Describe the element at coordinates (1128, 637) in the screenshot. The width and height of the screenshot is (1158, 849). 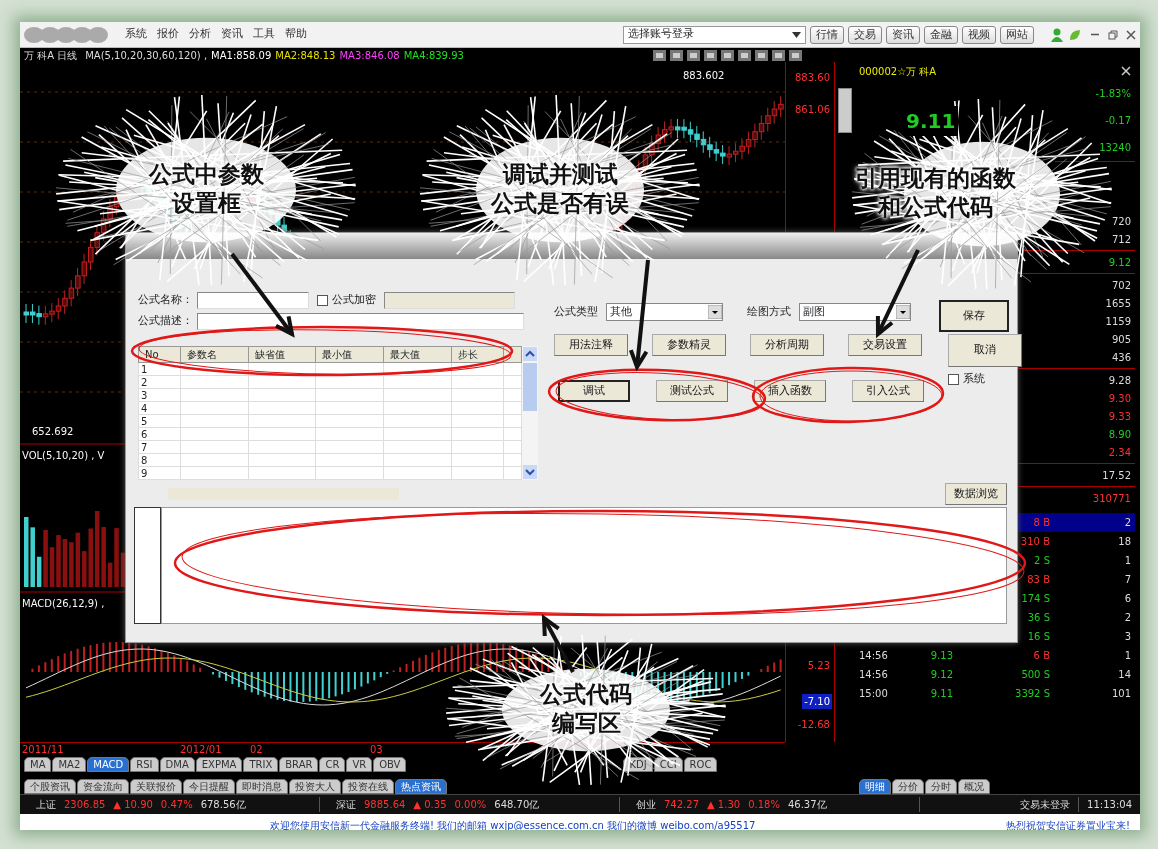
I see `tick-count: 3` at that location.